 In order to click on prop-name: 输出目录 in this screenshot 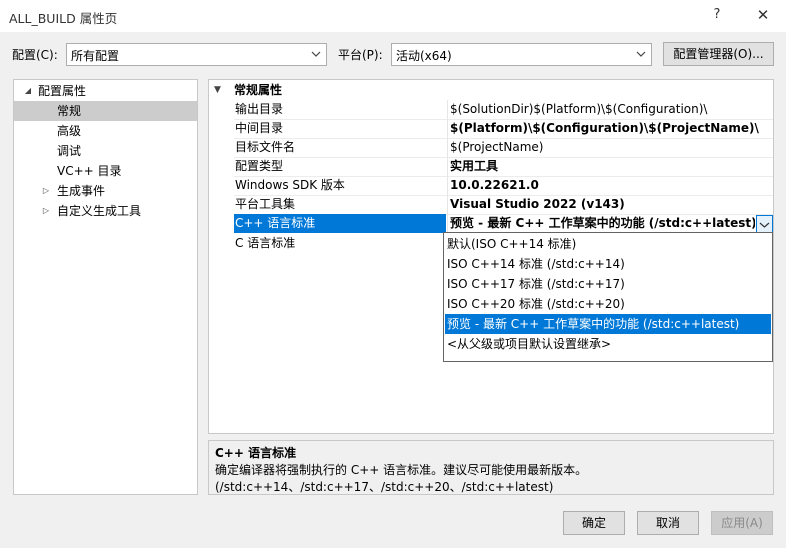, I will do `click(259, 109)`.